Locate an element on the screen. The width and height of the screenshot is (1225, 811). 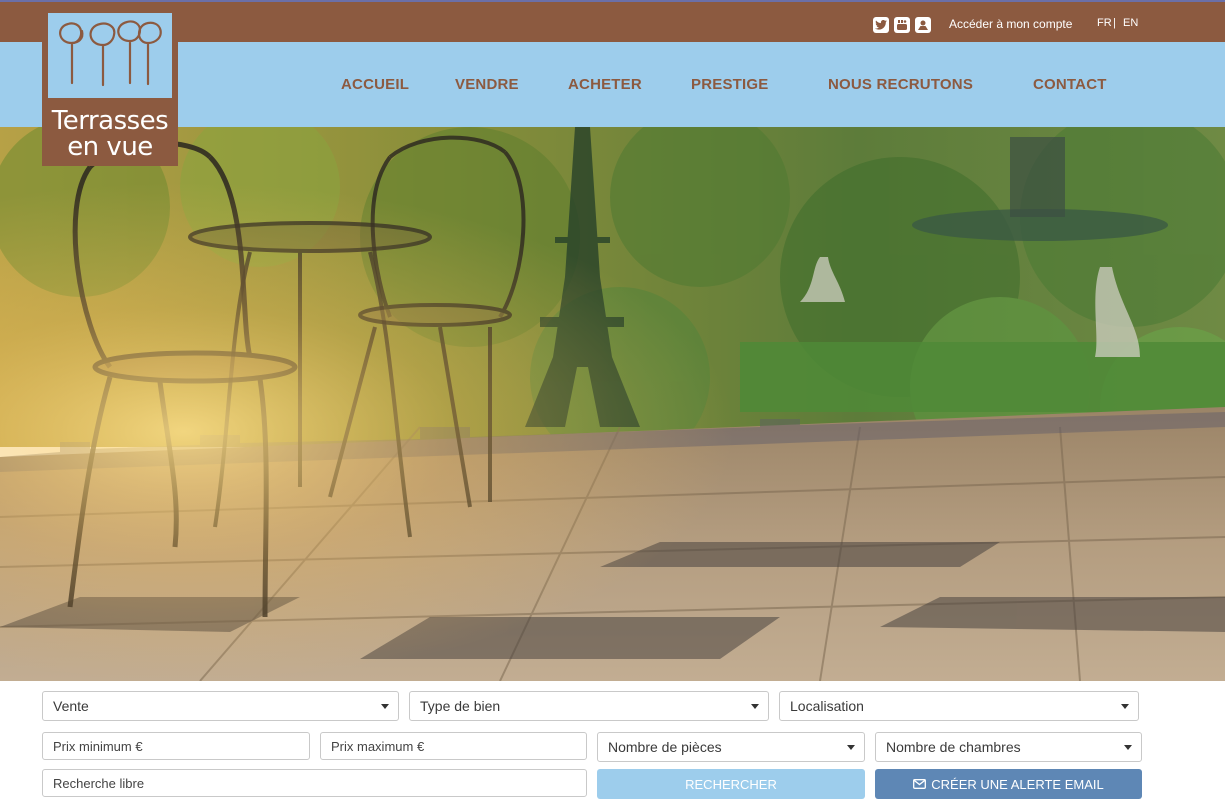
location-value: Localisation is located at coordinates (827, 706).